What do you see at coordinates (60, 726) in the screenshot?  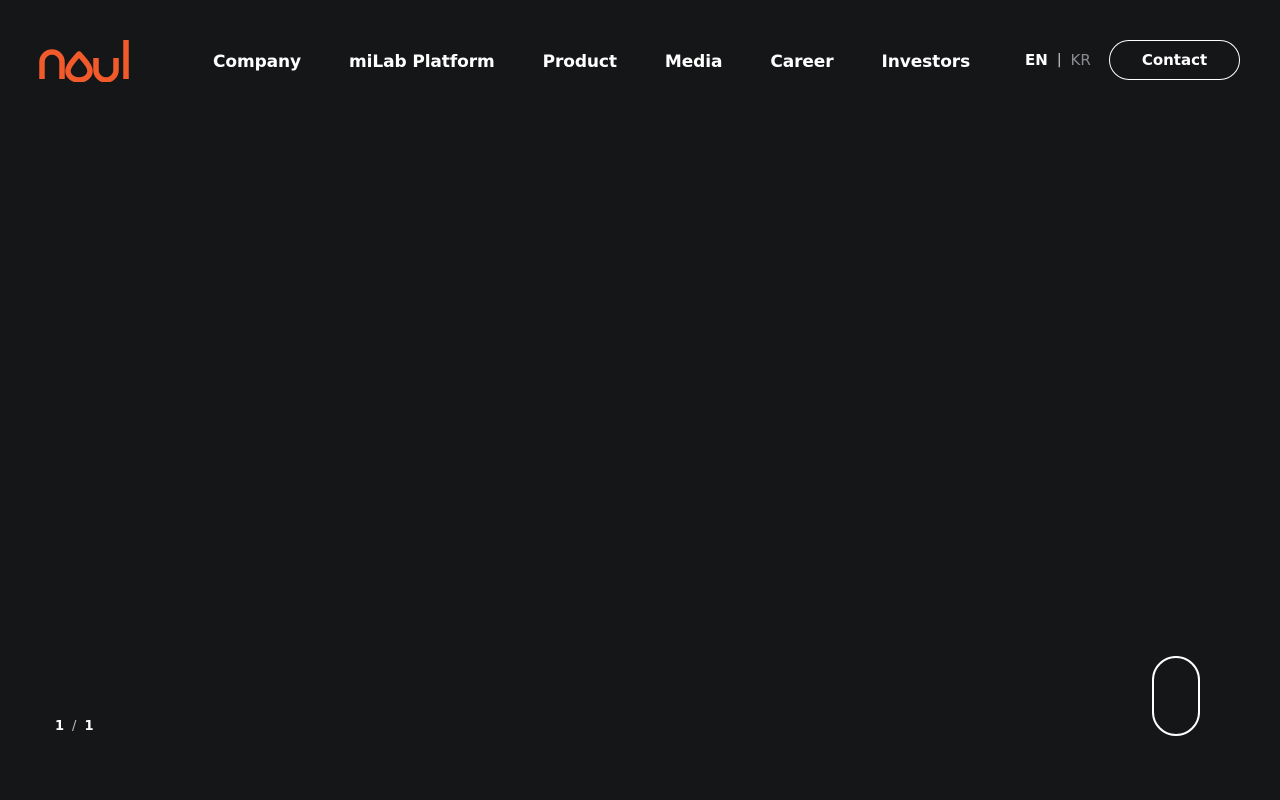 I see `pagination-current: 1` at bounding box center [60, 726].